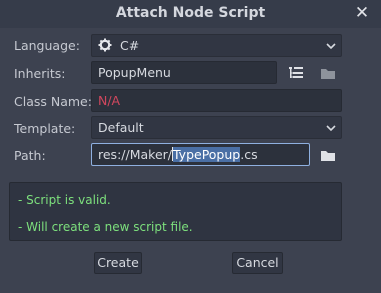  I want to click on template-label: Template:, so click(45, 128).